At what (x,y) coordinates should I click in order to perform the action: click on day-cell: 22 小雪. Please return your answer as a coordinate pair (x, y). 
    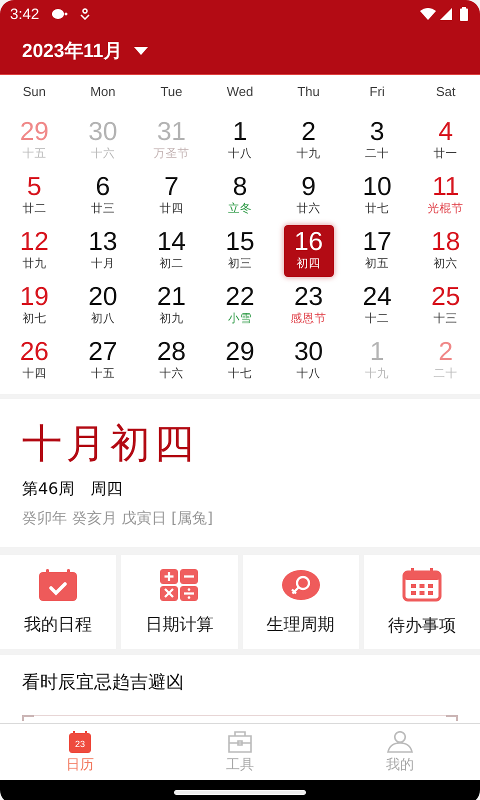
    Looking at the image, I should click on (239, 306).